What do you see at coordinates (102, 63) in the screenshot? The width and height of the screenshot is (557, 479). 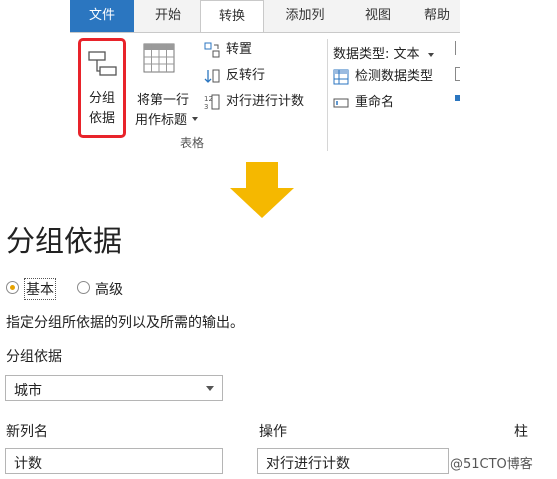 I see `group-by-icon` at bounding box center [102, 63].